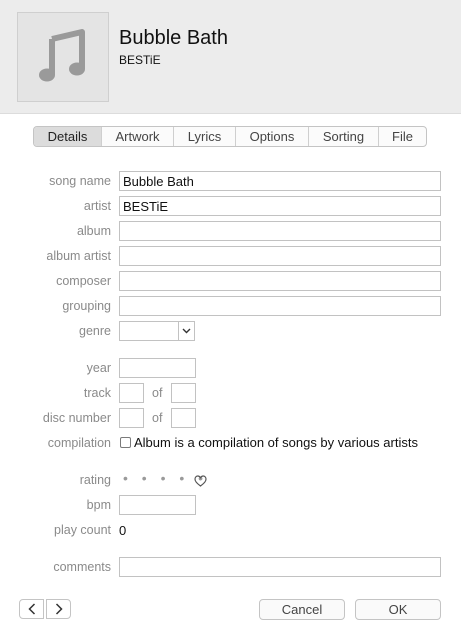 Image resolution: width=461 pixels, height=638 pixels. Describe the element at coordinates (280, 281) in the screenshot. I see `composer-field` at that location.